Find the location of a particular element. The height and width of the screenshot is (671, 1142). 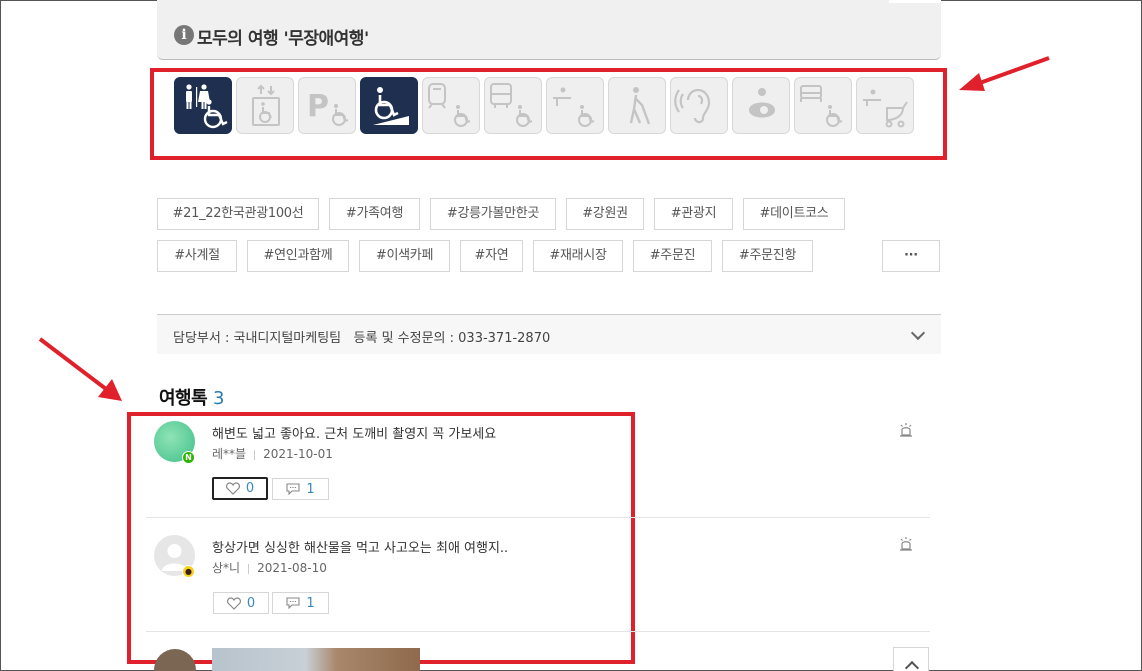

comment-photo is located at coordinates (316, 659).